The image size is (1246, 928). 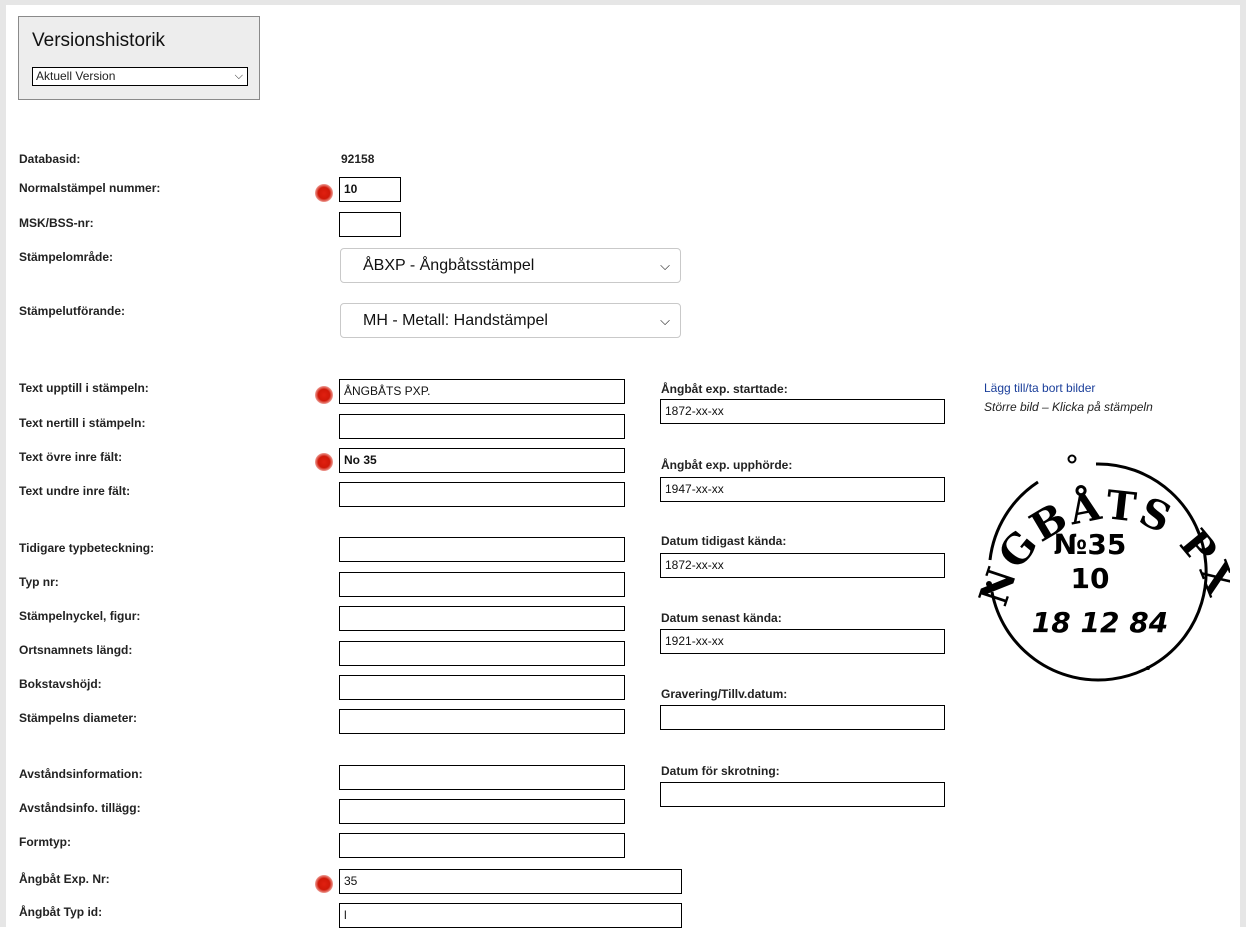 What do you see at coordinates (727, 465) in the screenshot?
I see `upphorde-label: Ångbåt exp. upphörde:` at bounding box center [727, 465].